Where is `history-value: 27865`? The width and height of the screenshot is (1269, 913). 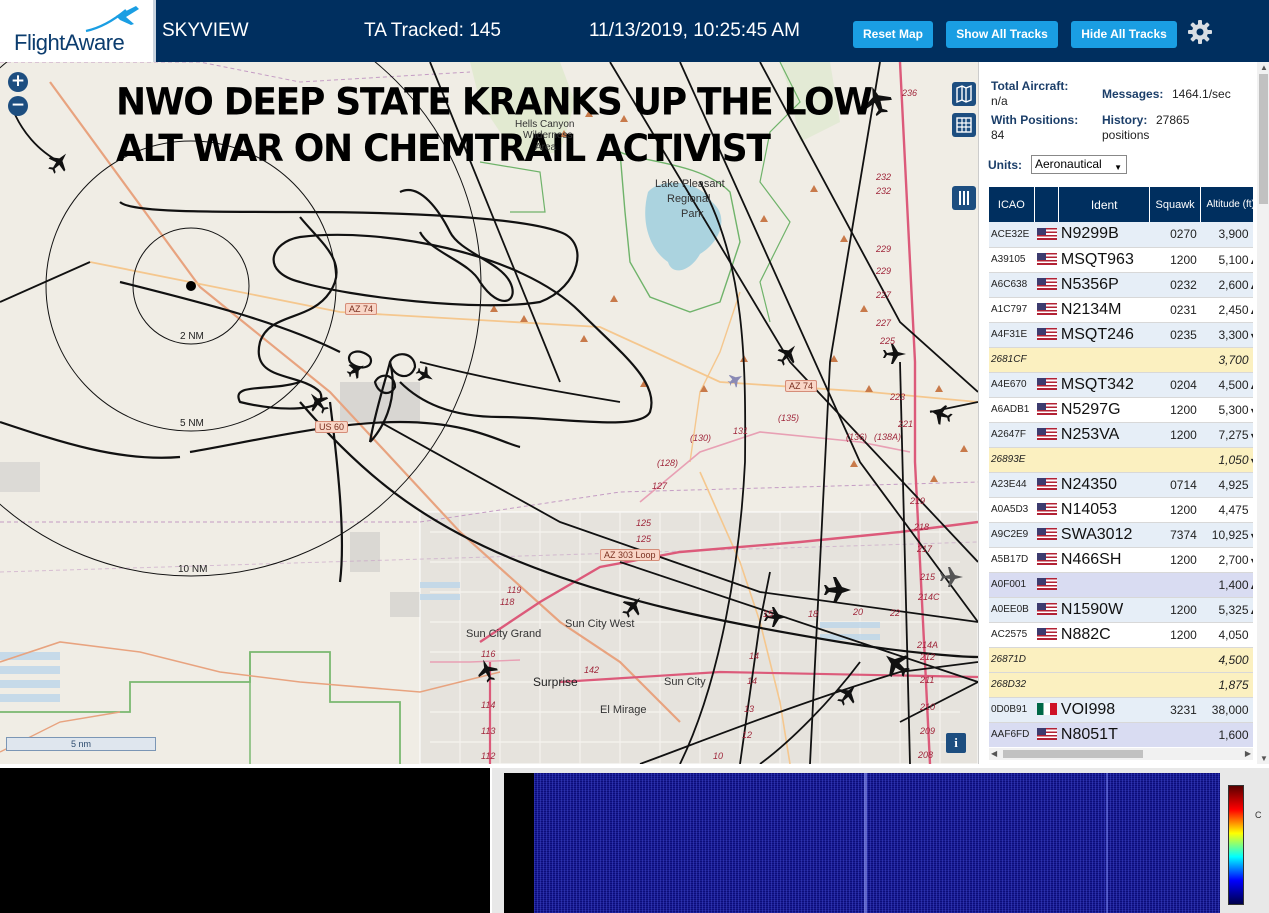 history-value: 27865 is located at coordinates (1173, 120).